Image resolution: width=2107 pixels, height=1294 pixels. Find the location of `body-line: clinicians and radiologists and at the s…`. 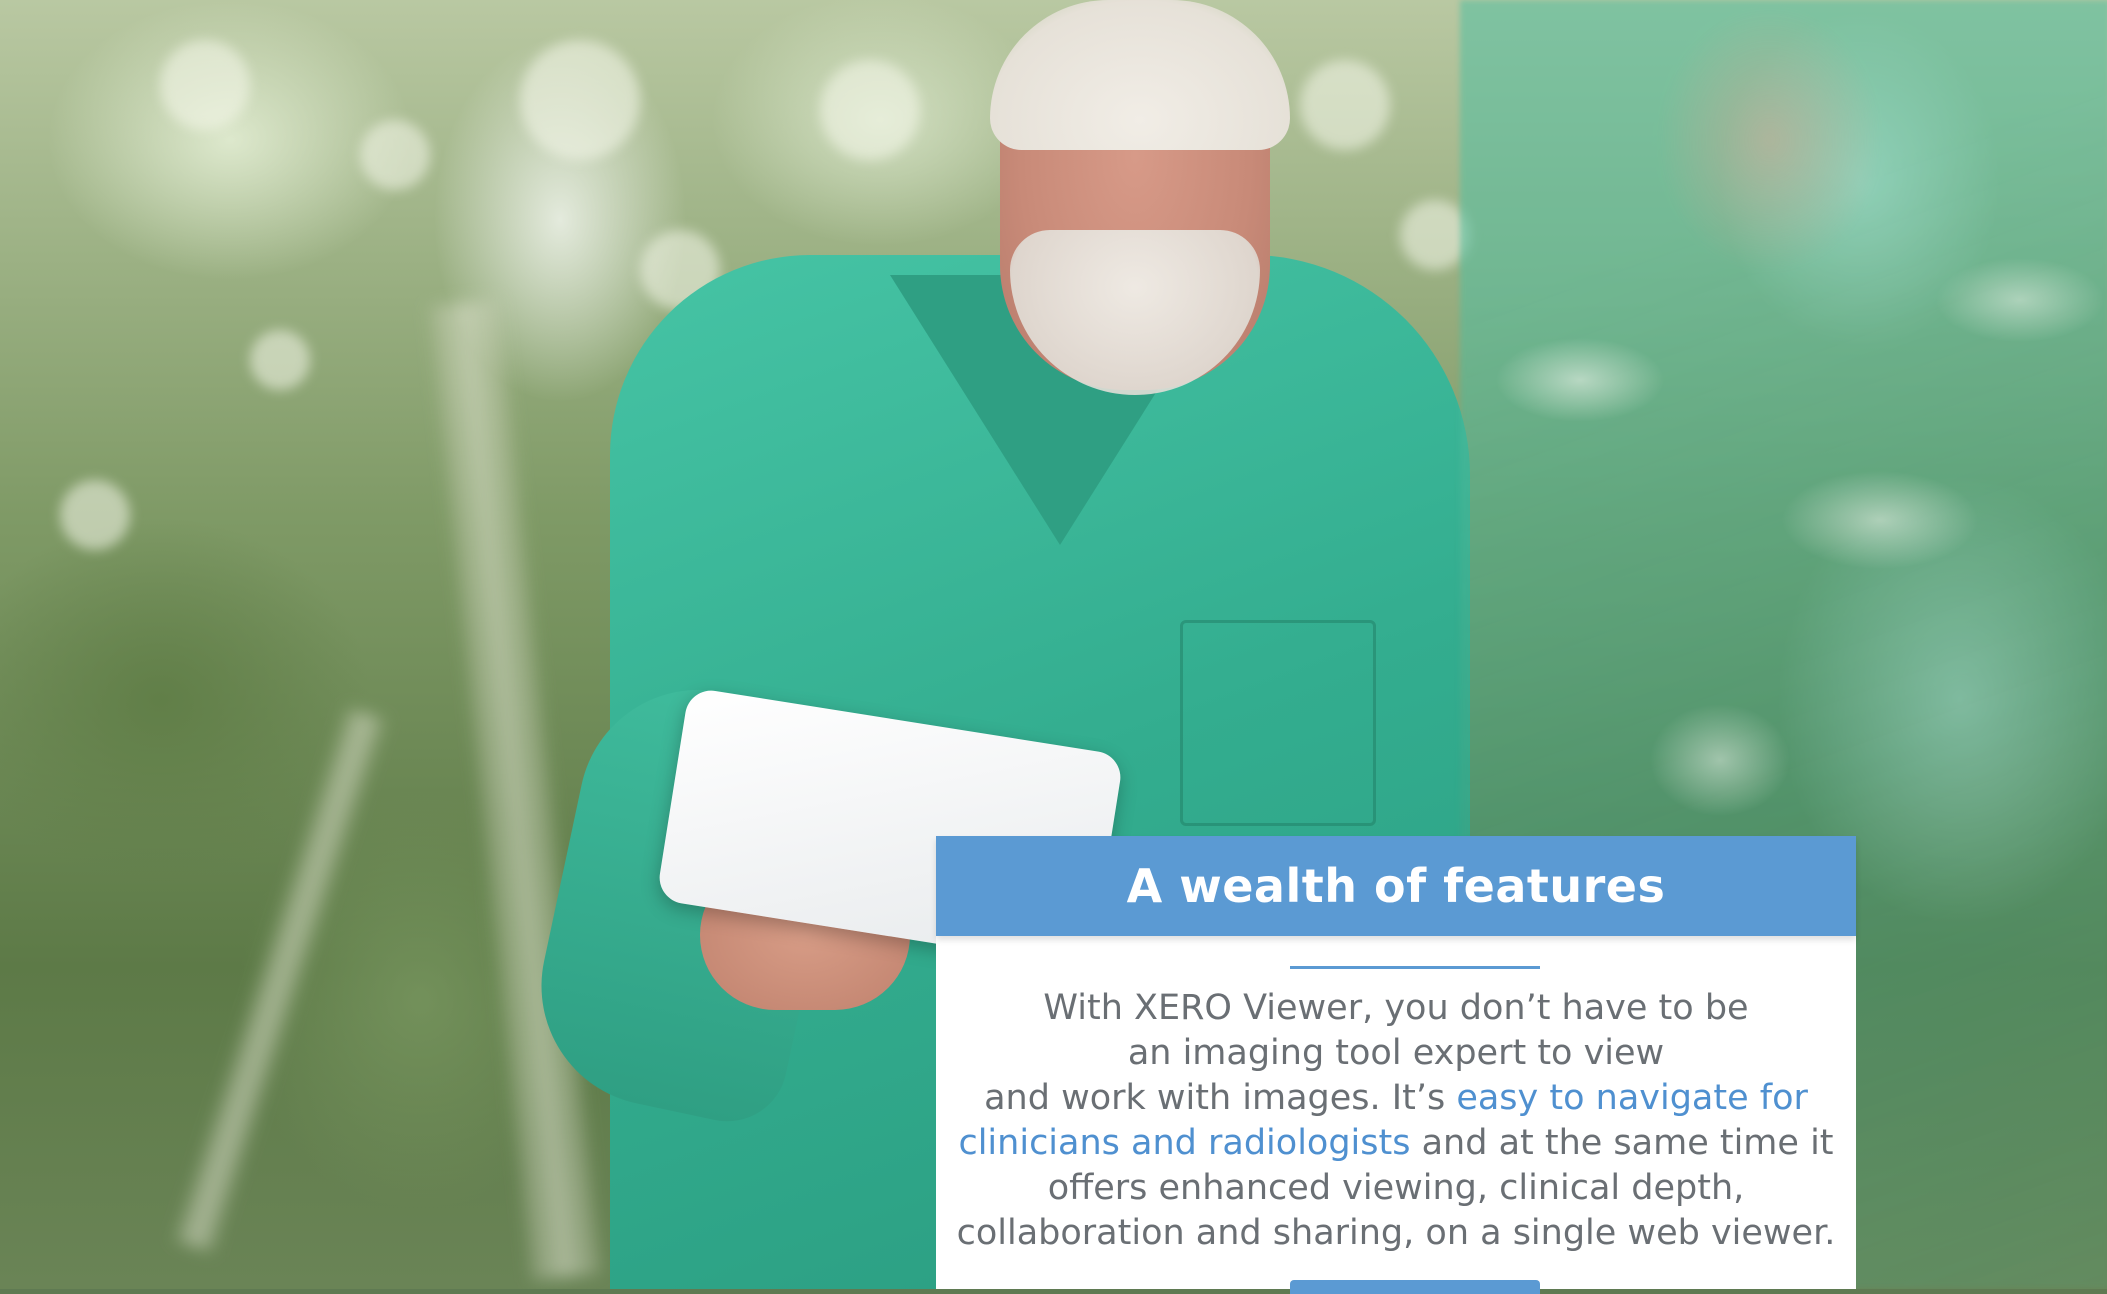

body-line: clinicians and radiologists and at the s… is located at coordinates (1396, 1143).